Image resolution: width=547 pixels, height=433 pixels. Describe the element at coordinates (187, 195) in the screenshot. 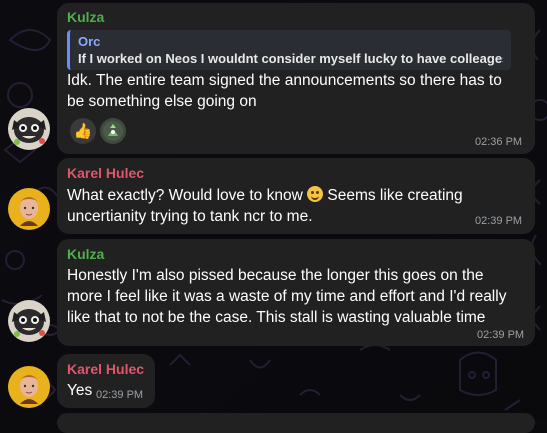

I see `message-text-fragment: What exactly? Would love to know` at that location.